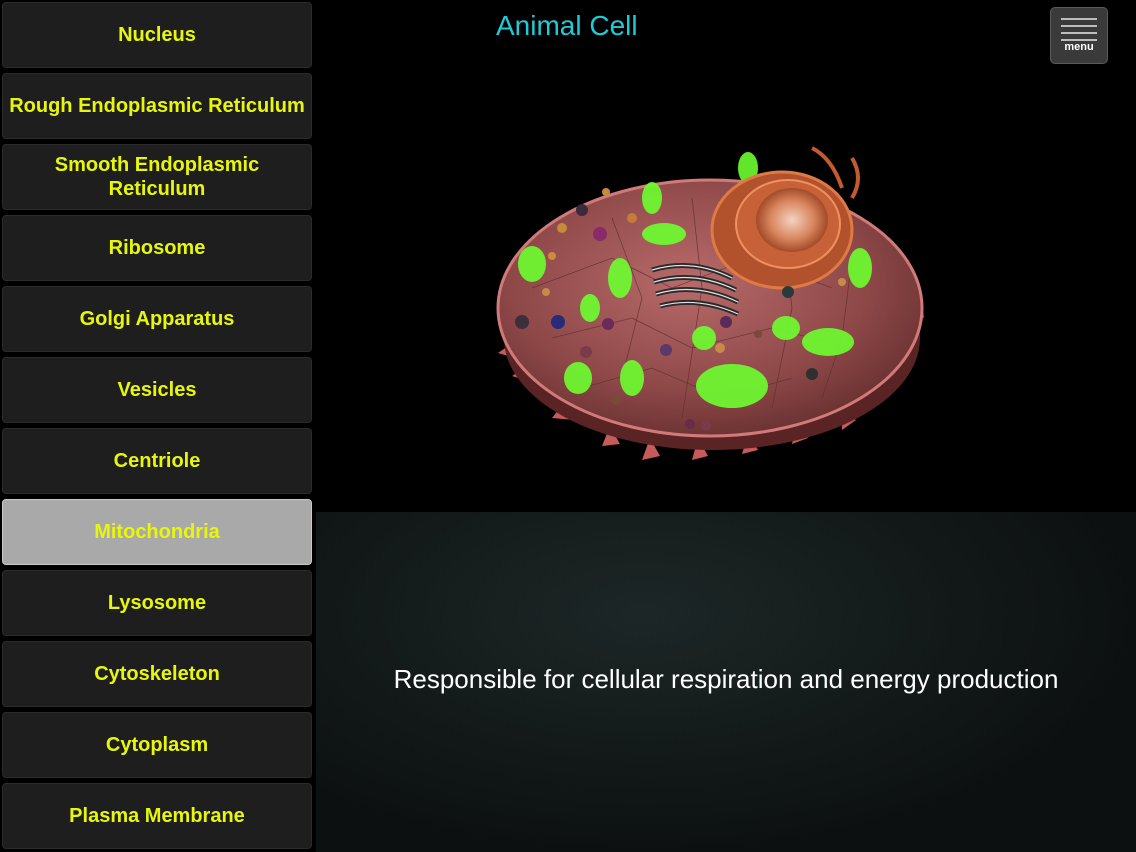 The image size is (1136, 852). What do you see at coordinates (157, 603) in the screenshot?
I see `organelle-button-lysosome: Lysosome` at bounding box center [157, 603].